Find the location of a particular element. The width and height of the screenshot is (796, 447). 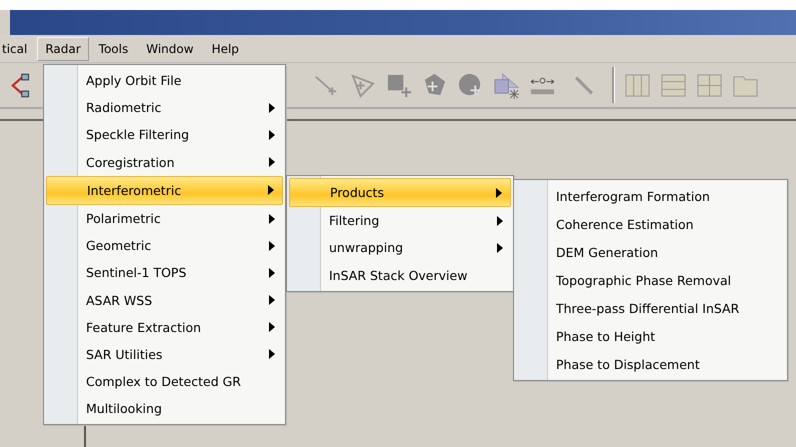

columns-layout-icon is located at coordinates (637, 85).